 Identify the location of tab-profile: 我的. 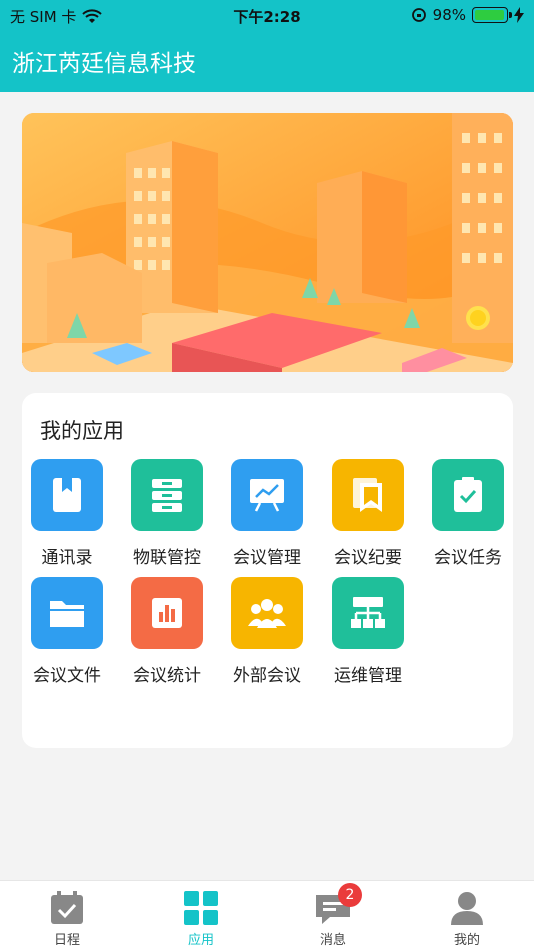
(467, 915).